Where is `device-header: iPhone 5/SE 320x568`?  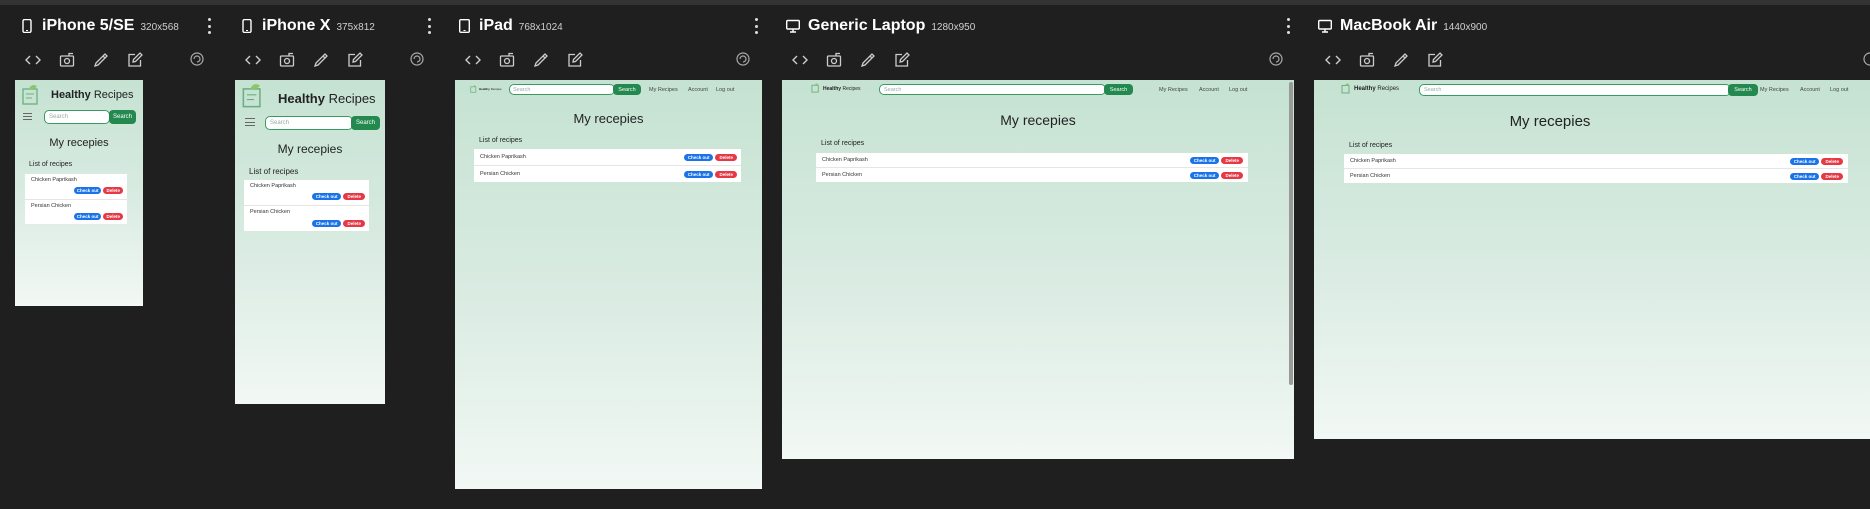 device-header: iPhone 5/SE 320x568 is located at coordinates (100, 26).